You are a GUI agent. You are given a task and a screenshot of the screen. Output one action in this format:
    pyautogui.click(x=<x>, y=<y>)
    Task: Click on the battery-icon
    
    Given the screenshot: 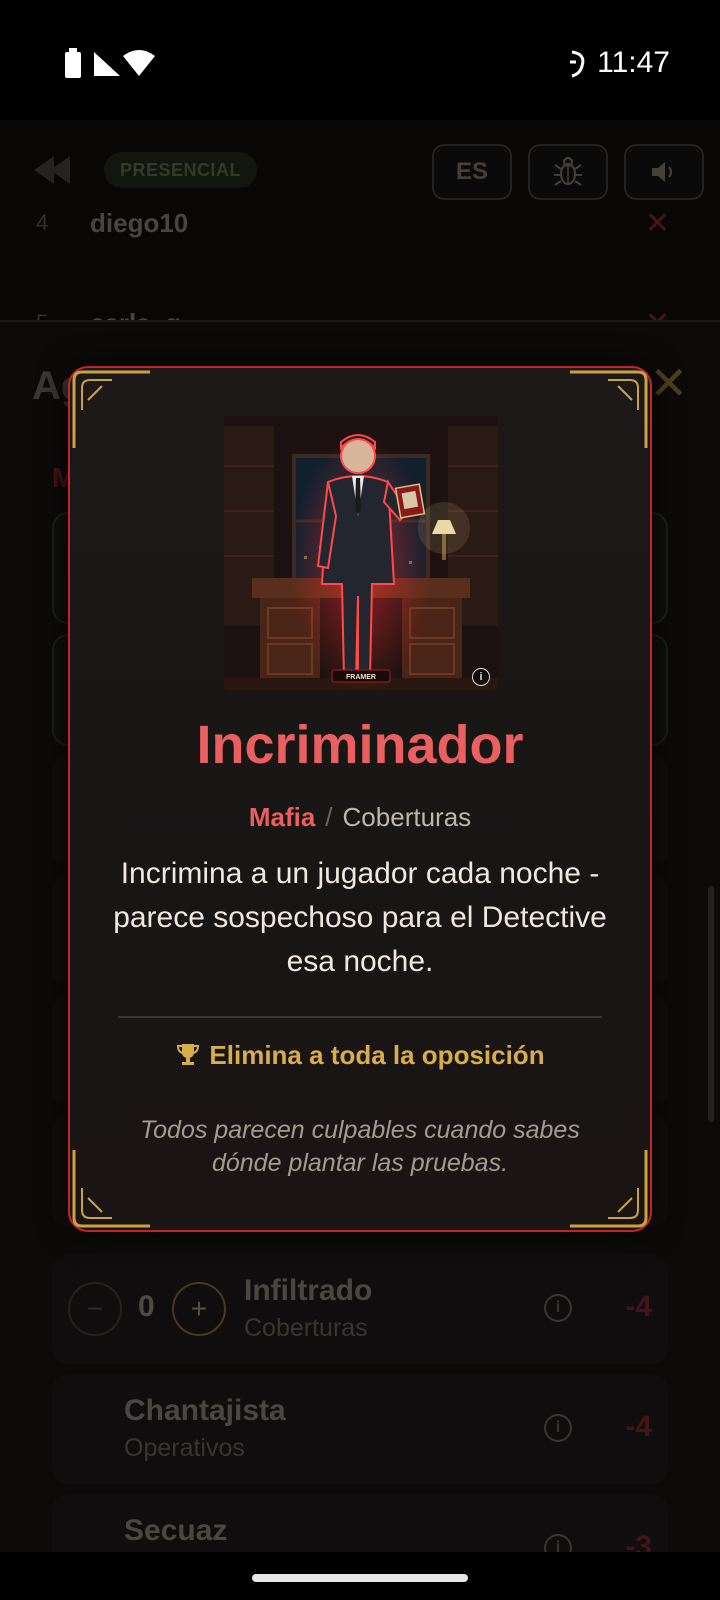 What is the action you would take?
    pyautogui.click(x=73, y=63)
    